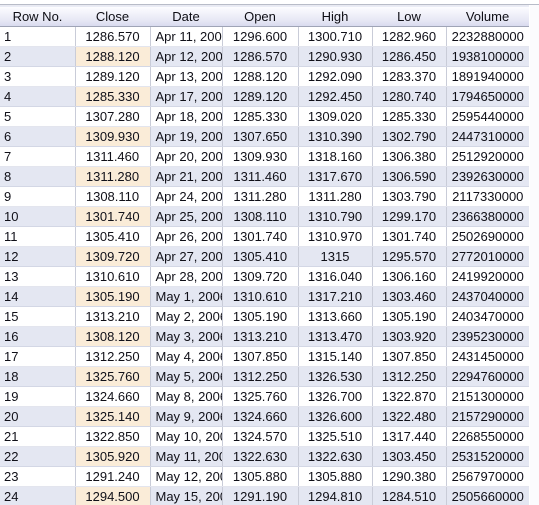 This screenshot has height=505, width=539. What do you see at coordinates (113, 456) in the screenshot?
I see `cell-close: 1305.920` at bounding box center [113, 456].